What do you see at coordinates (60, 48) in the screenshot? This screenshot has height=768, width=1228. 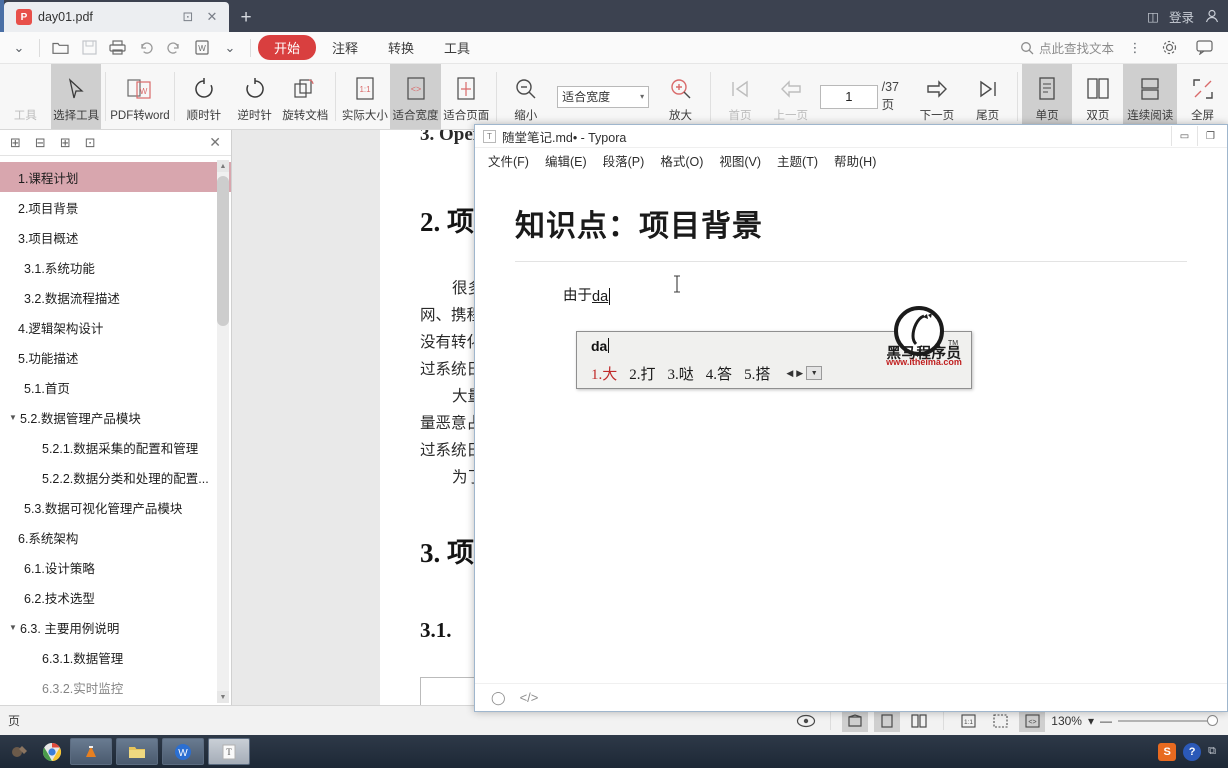 I see `open-folder-icon` at bounding box center [60, 48].